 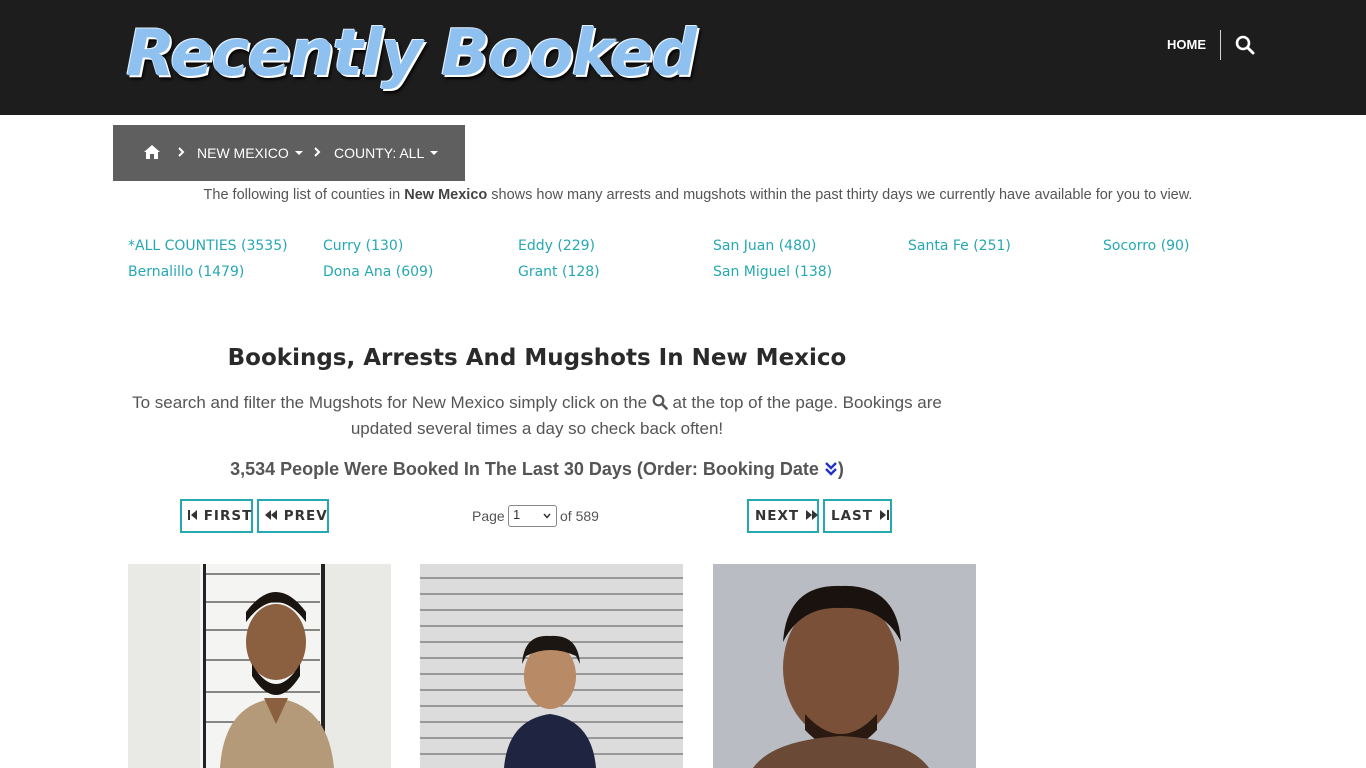 What do you see at coordinates (186, 272) in the screenshot?
I see `county-link-bernalillo: Bernalillo (1479)` at bounding box center [186, 272].